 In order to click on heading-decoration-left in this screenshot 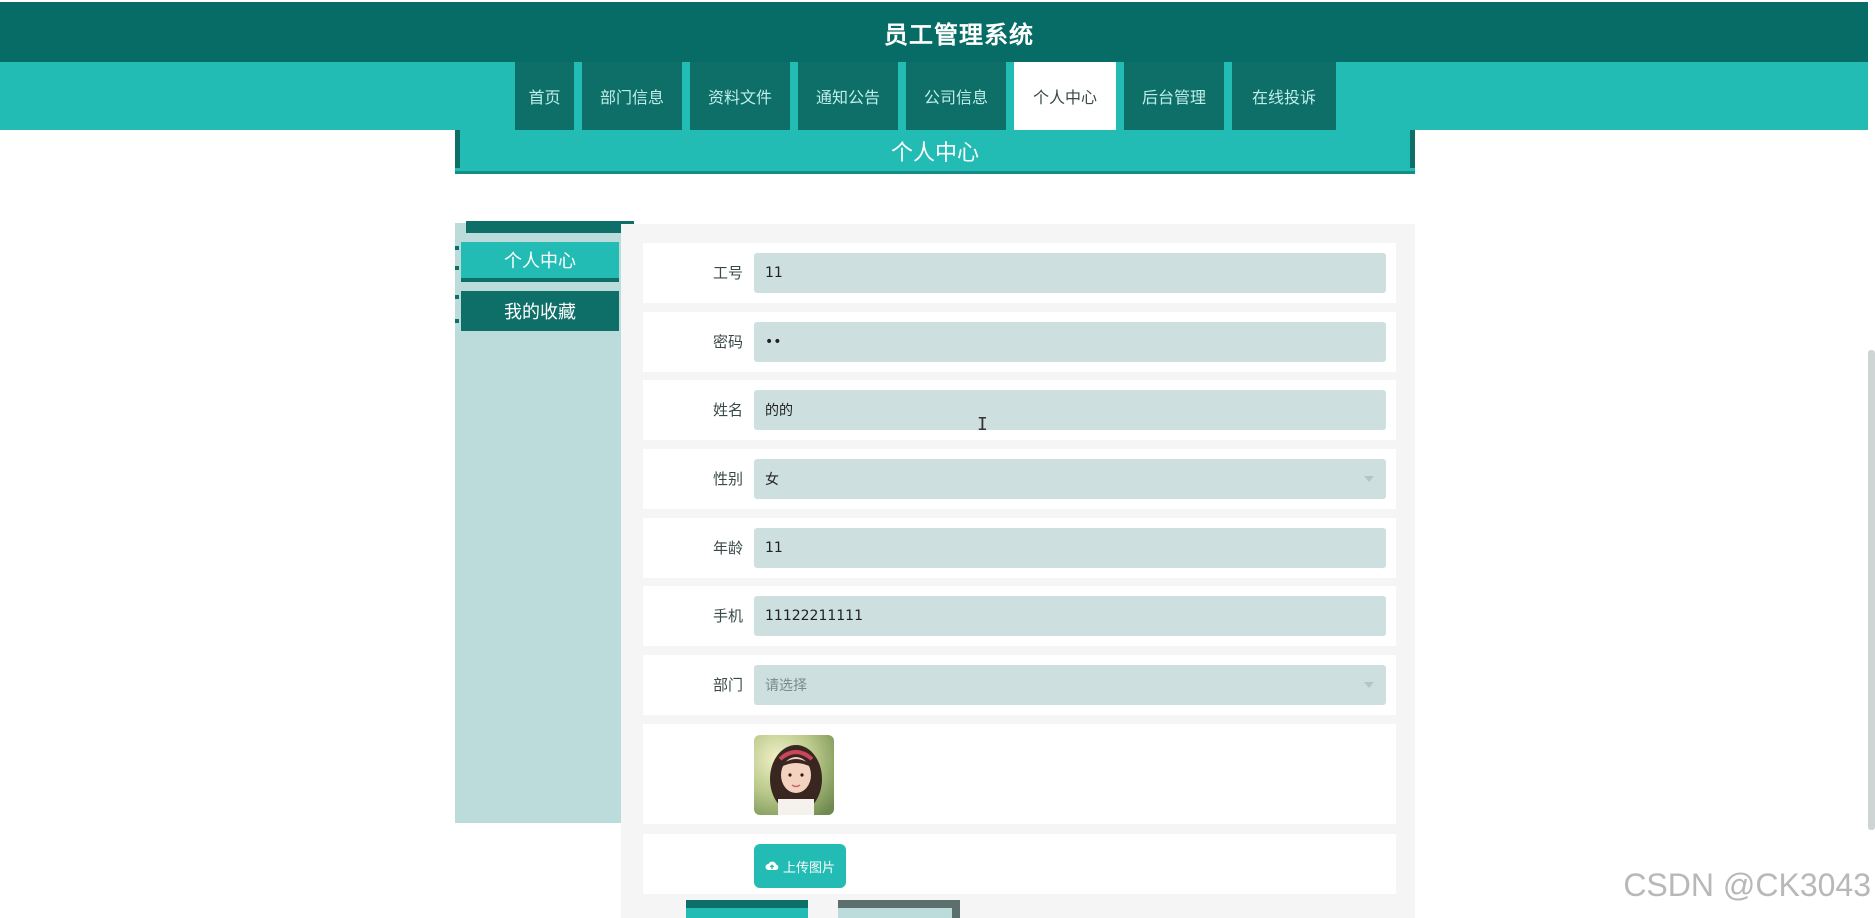, I will do `click(457, 149)`.